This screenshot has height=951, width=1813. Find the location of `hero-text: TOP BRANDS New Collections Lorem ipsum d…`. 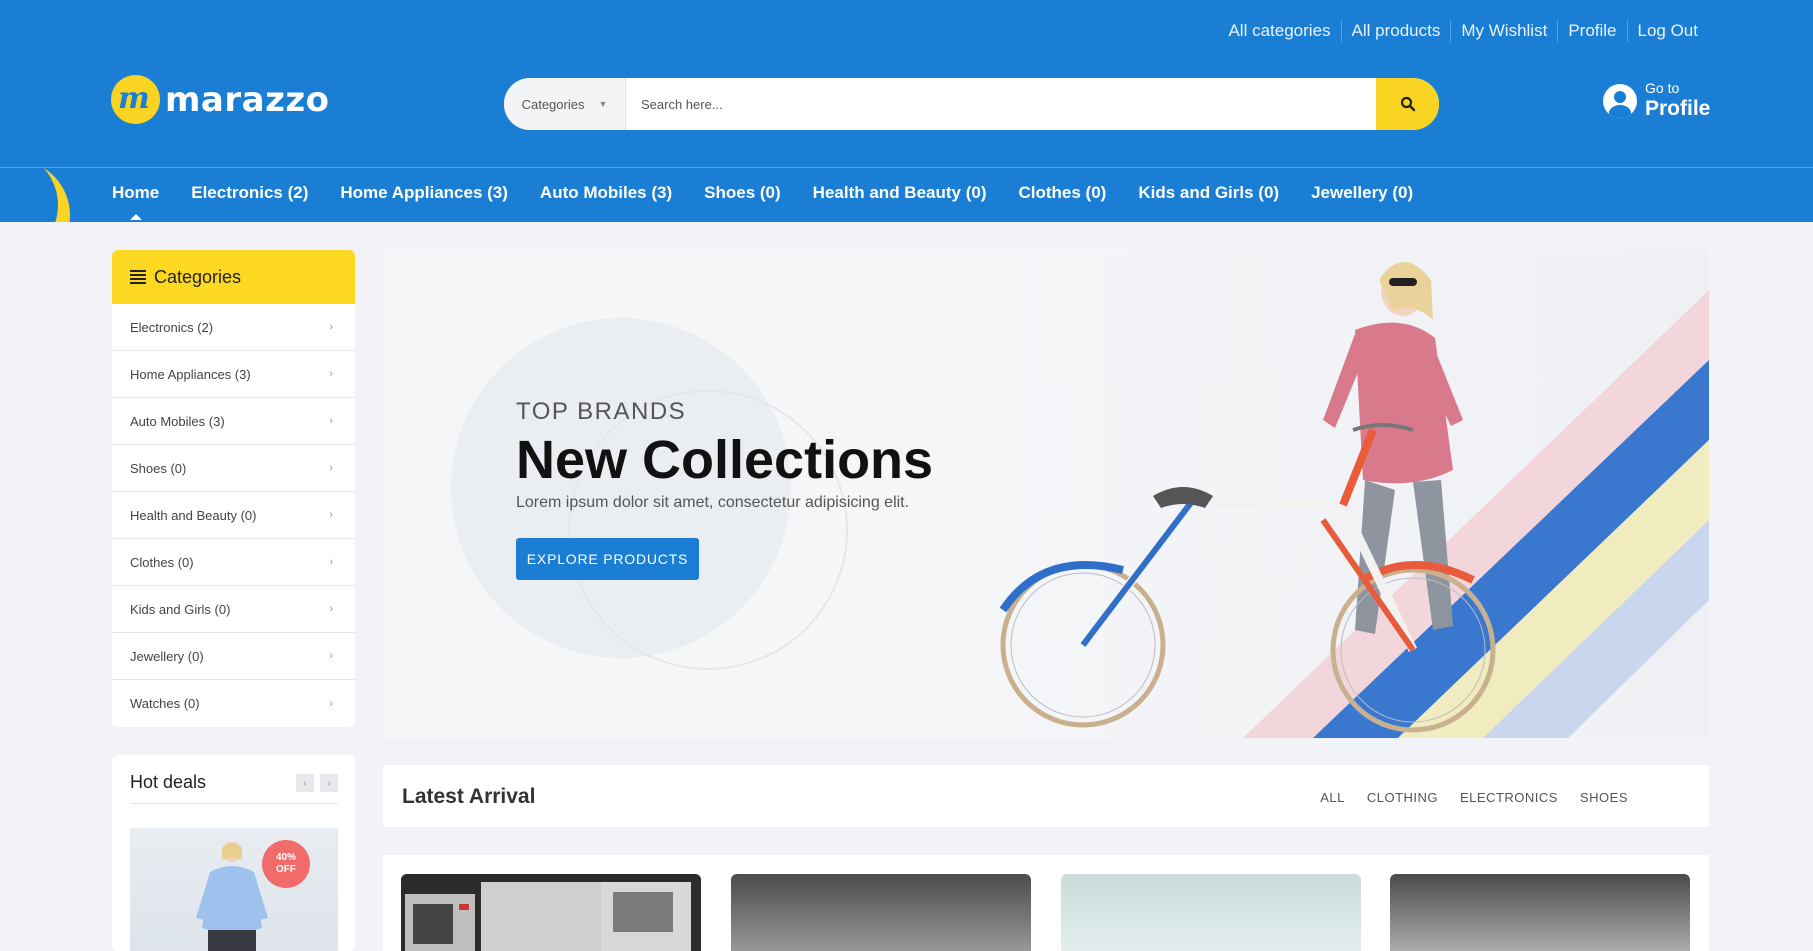

hero-text: TOP BRANDS New Collections Lorem ipsum d… is located at coordinates (724, 489).